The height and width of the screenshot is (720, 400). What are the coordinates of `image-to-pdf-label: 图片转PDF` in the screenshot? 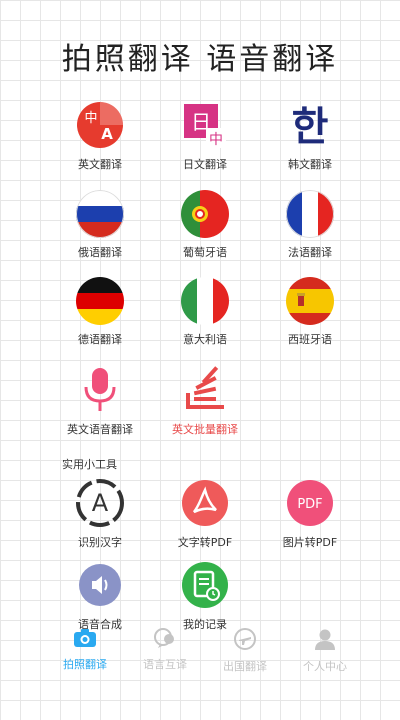 It's located at (310, 542).